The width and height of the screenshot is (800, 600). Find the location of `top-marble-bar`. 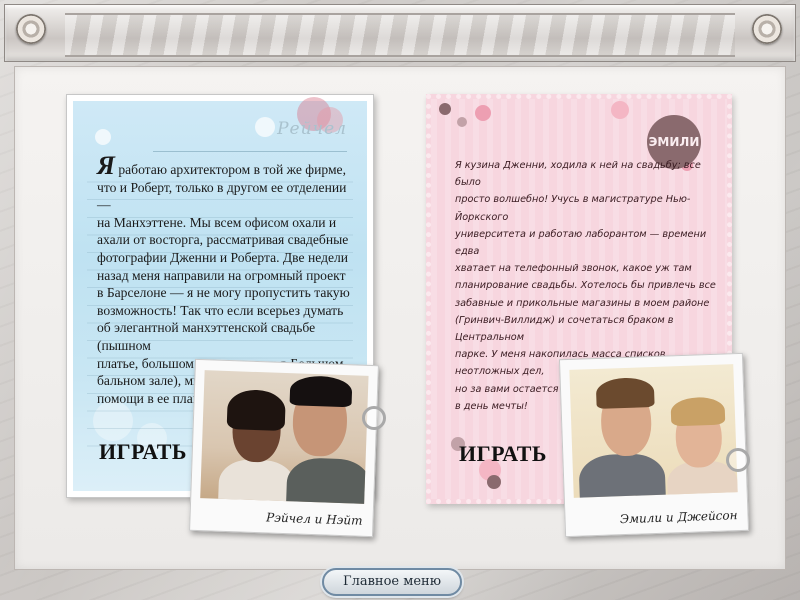

top-marble-bar is located at coordinates (400, 33).